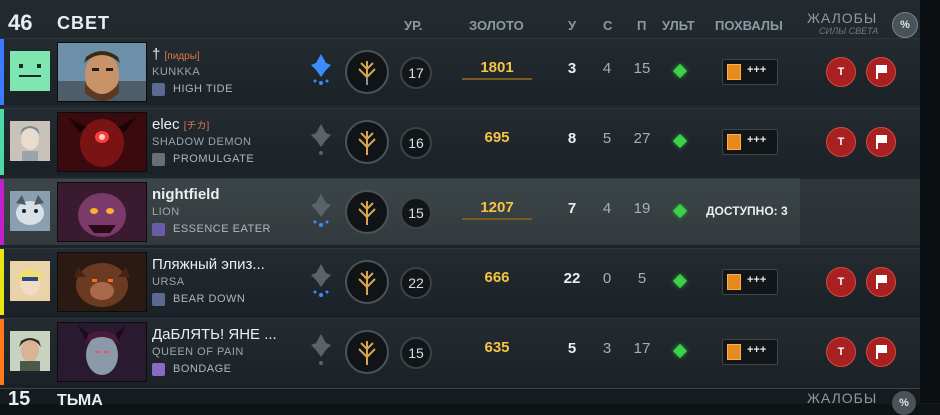 Image resolution: width=940 pixels, height=415 pixels. Describe the element at coordinates (203, 89) in the screenshot. I see `talent-name: HIGH TIDE` at that location.